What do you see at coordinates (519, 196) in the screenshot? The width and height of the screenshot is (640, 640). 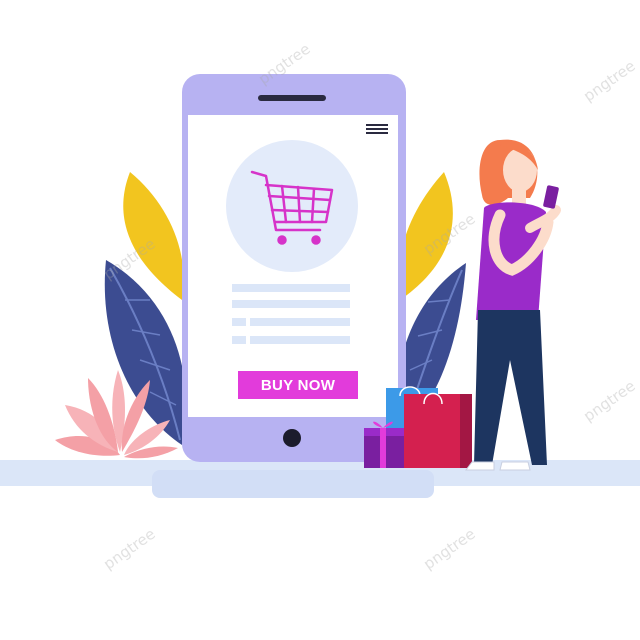 I see `neck` at bounding box center [519, 196].